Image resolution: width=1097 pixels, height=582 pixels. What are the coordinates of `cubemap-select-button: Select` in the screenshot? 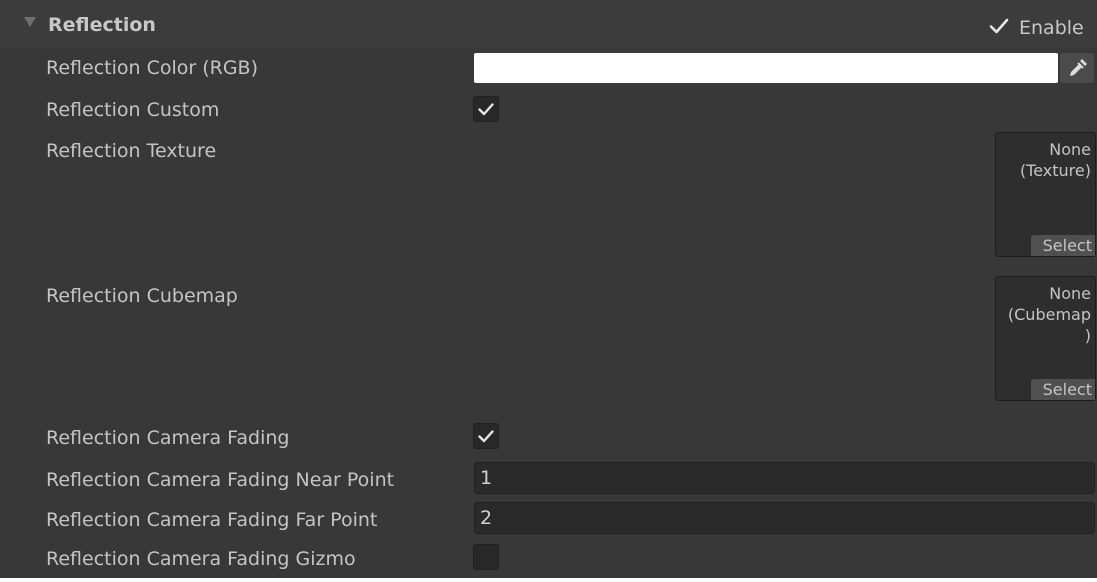 It's located at (1063, 389).